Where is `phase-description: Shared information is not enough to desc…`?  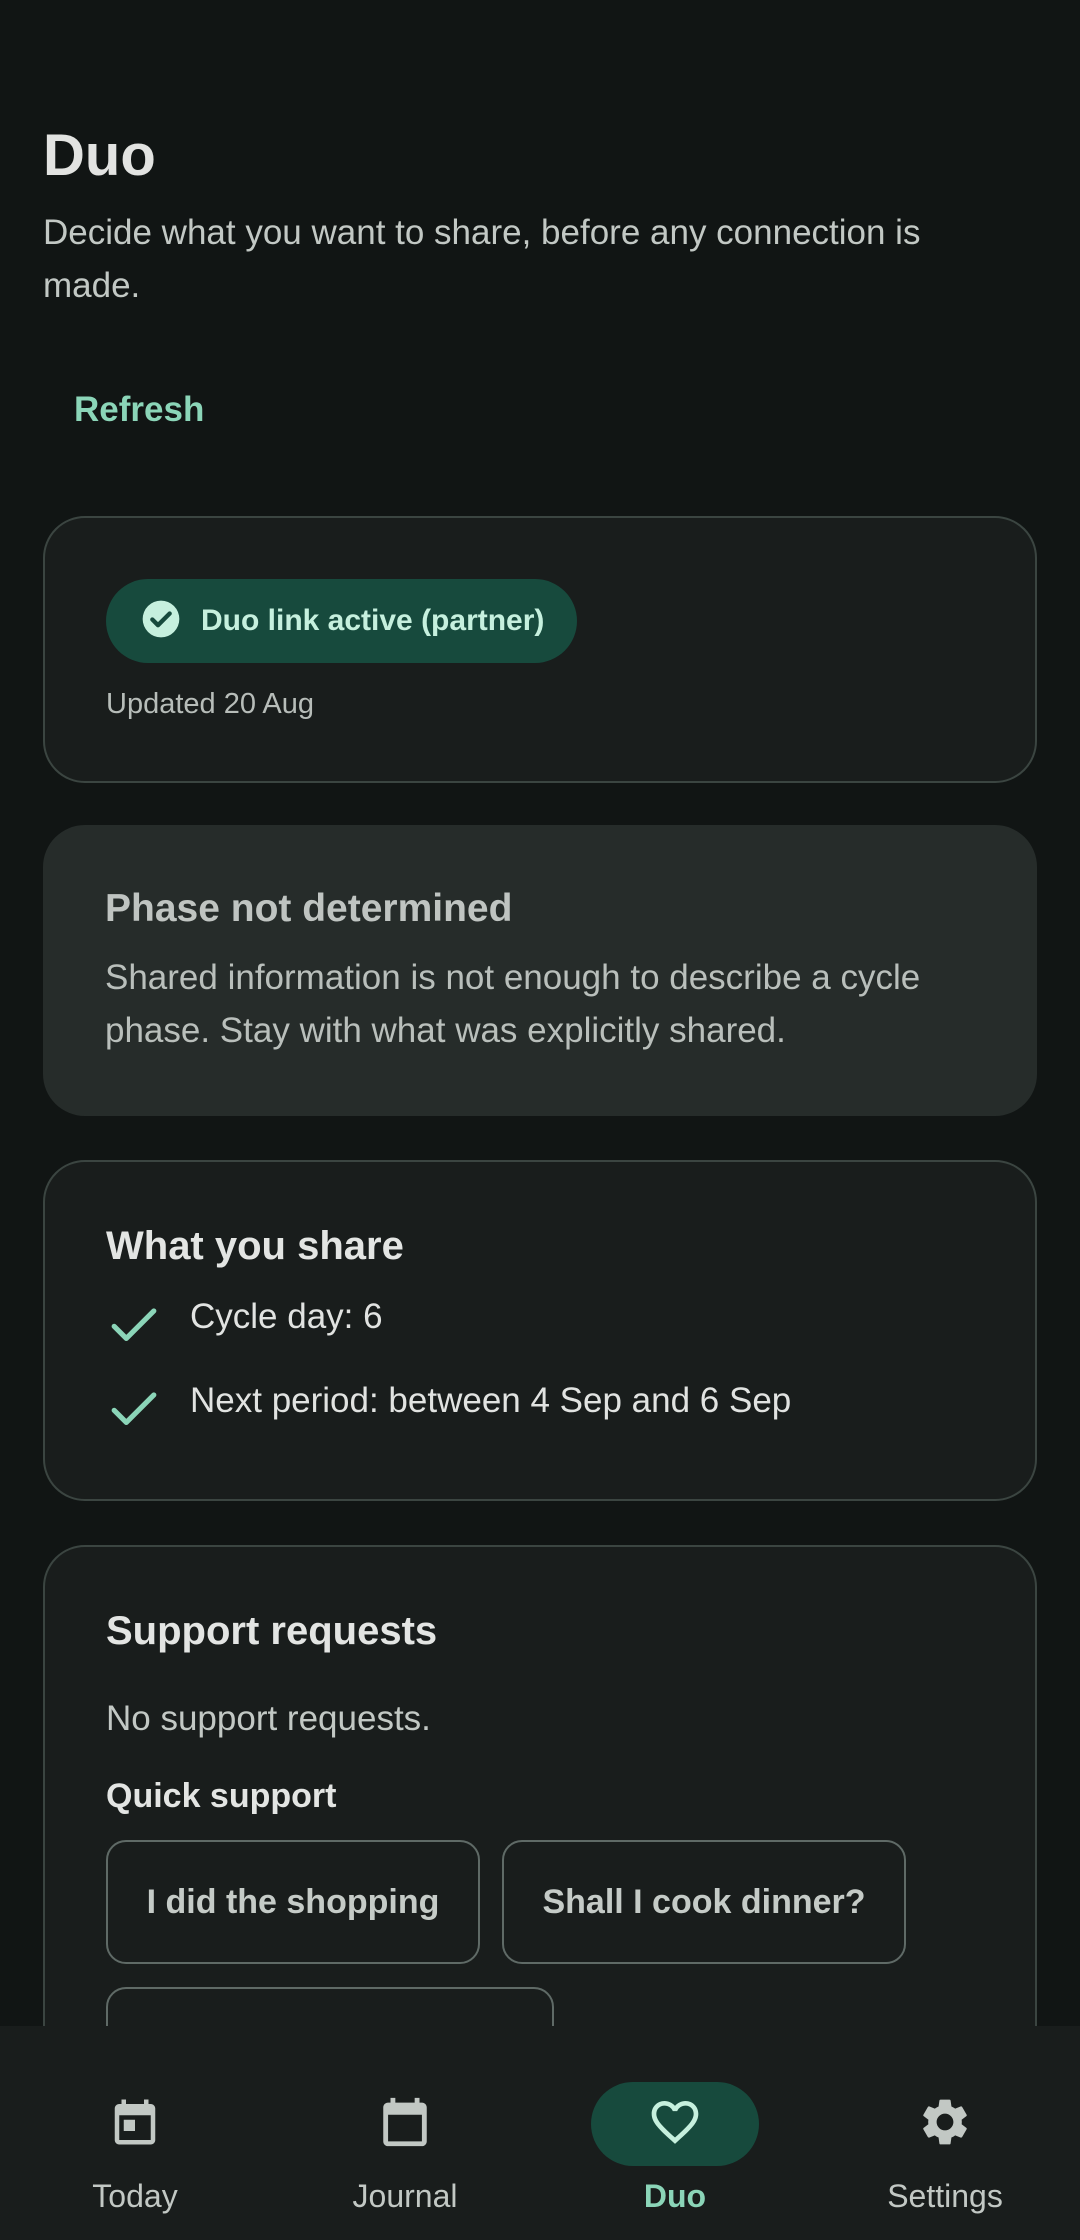
phase-description: Shared information is not enough to desc… is located at coordinates (513, 1004).